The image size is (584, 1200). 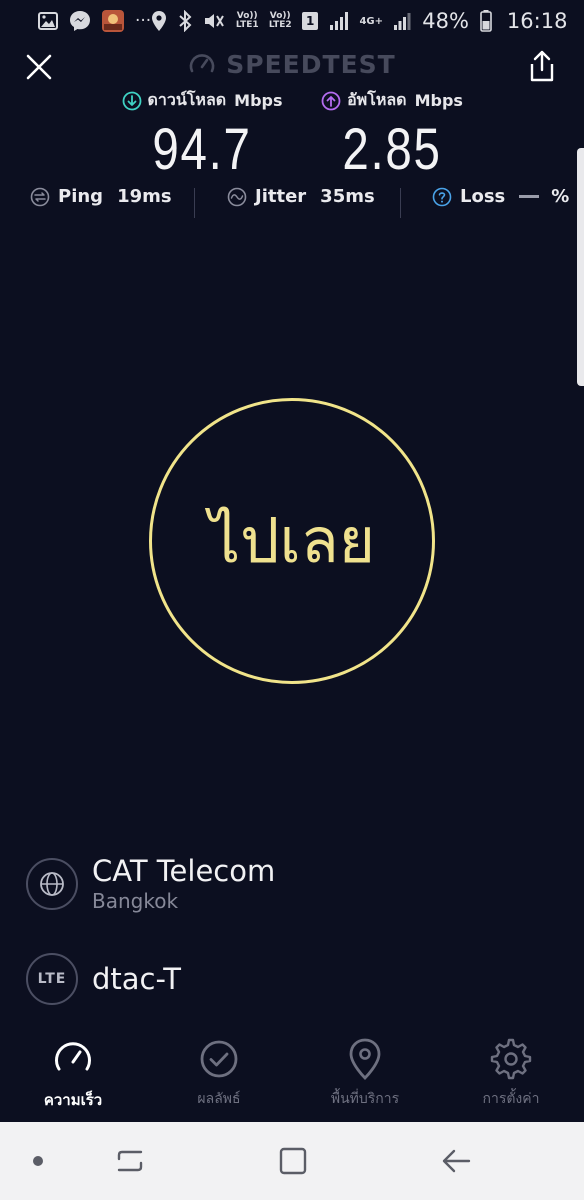 I want to click on share-button, so click(x=542, y=66).